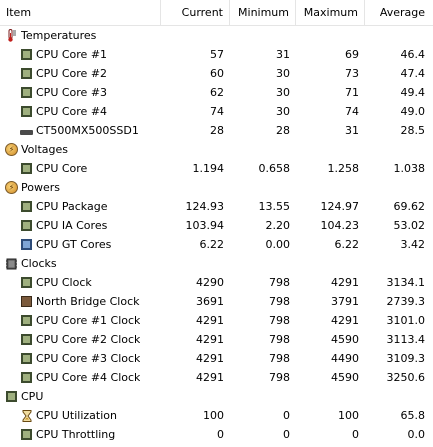 Image resolution: width=433 pixels, height=447 pixels. Describe the element at coordinates (88, 358) in the screenshot. I see `sensor-label: CPU Core #3 Clock` at that location.